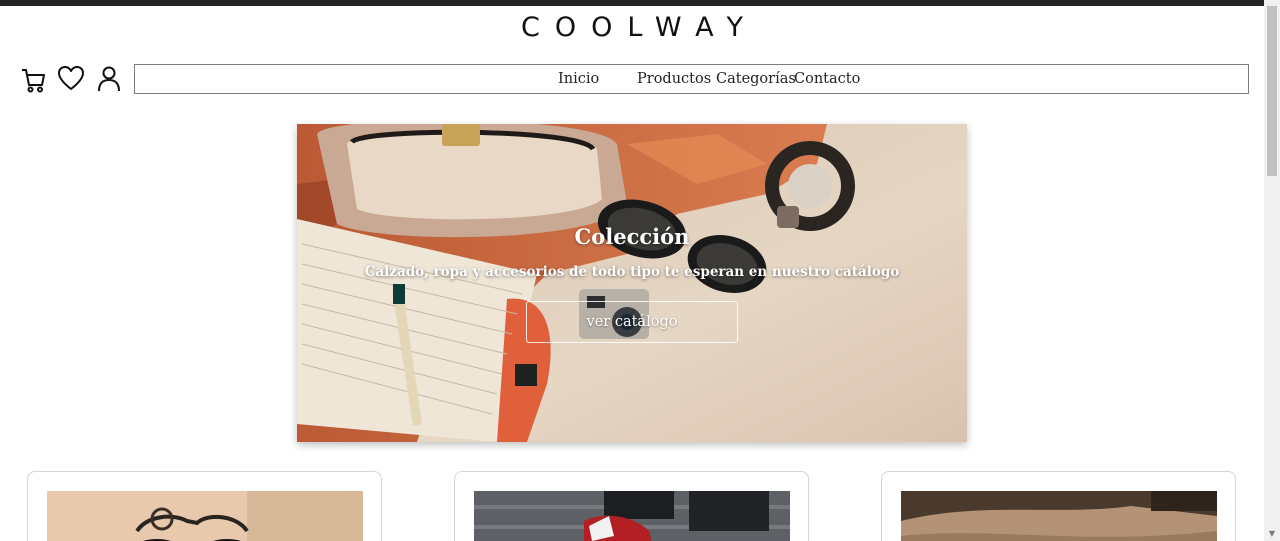  Describe the element at coordinates (109, 79) in the screenshot. I see `user-icon` at that location.